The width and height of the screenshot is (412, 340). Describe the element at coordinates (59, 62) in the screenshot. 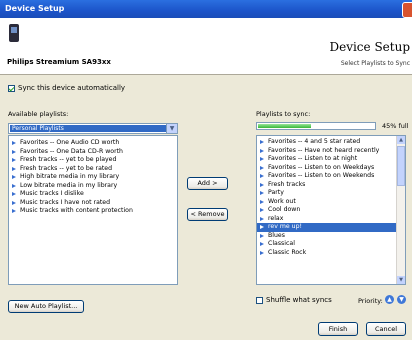

I see `device-name: Philips Streamium SA93xx` at that location.